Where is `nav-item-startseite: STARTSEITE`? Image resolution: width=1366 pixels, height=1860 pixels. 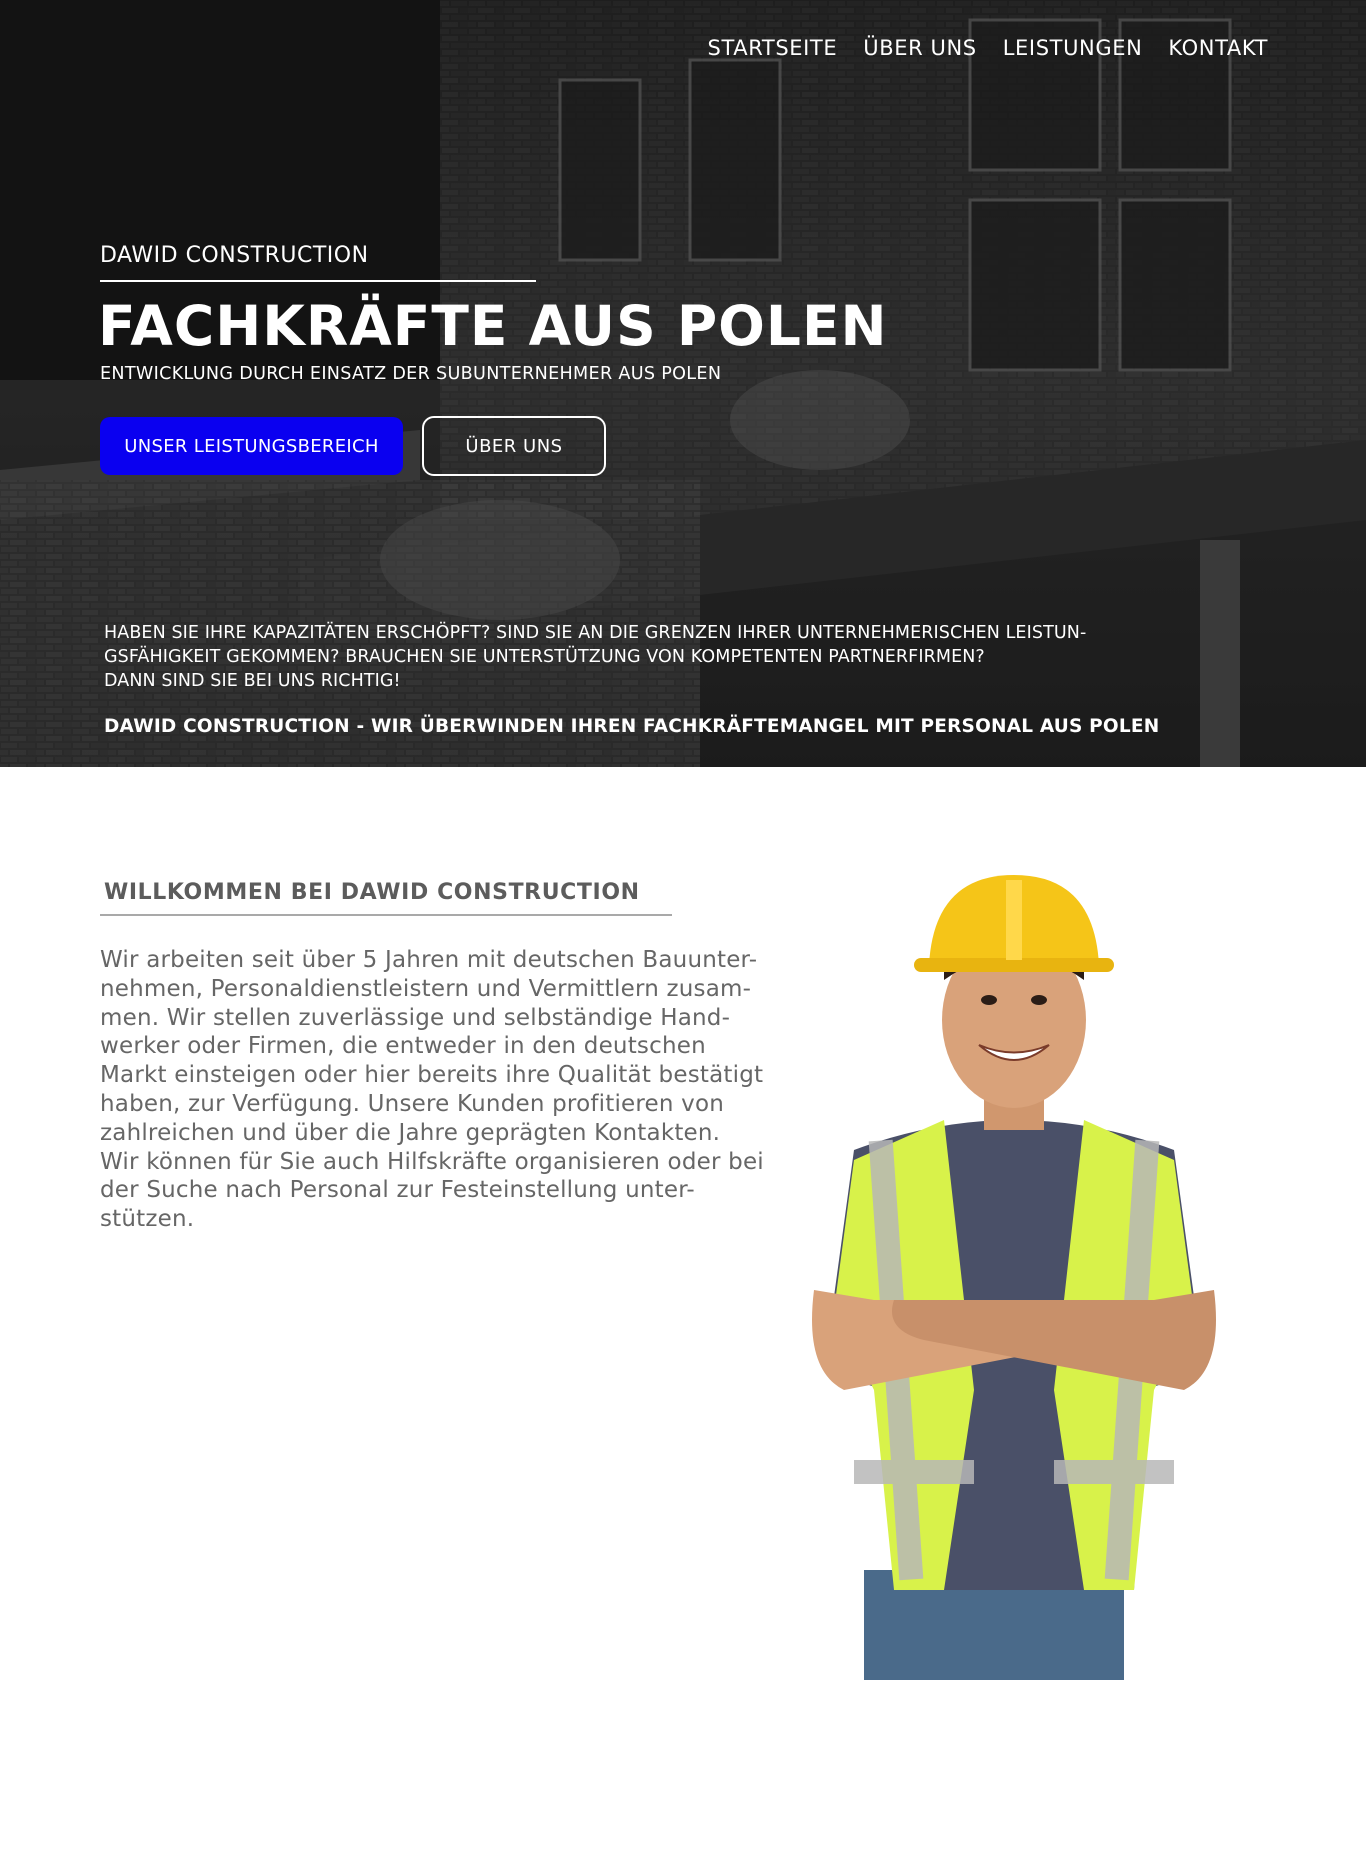 nav-item-startseite: STARTSEITE is located at coordinates (773, 48).